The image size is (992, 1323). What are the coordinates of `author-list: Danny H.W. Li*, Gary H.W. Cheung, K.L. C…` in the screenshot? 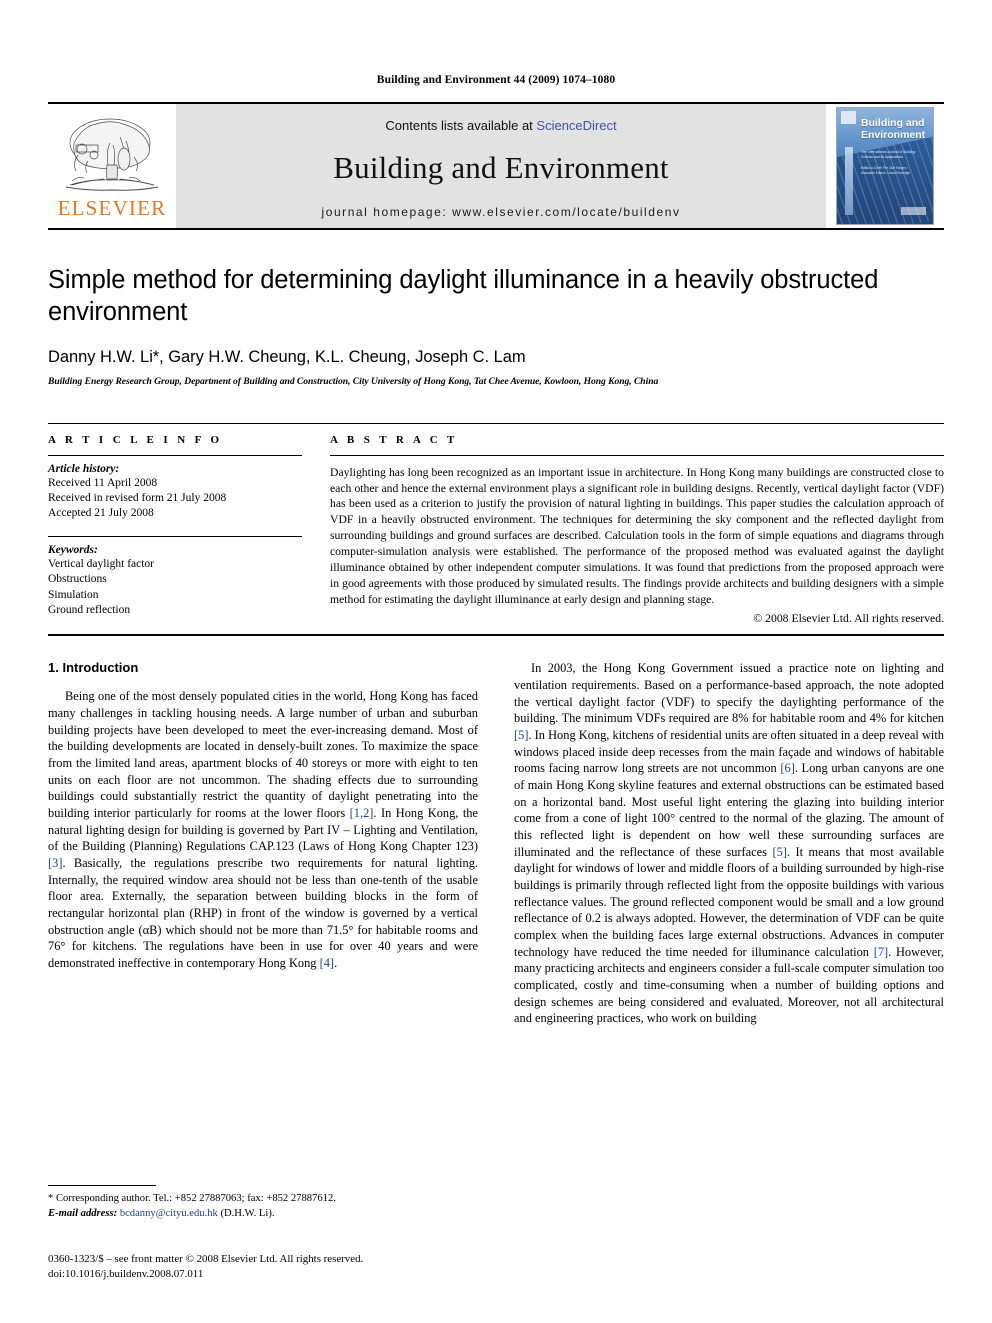 It's located at (287, 356).